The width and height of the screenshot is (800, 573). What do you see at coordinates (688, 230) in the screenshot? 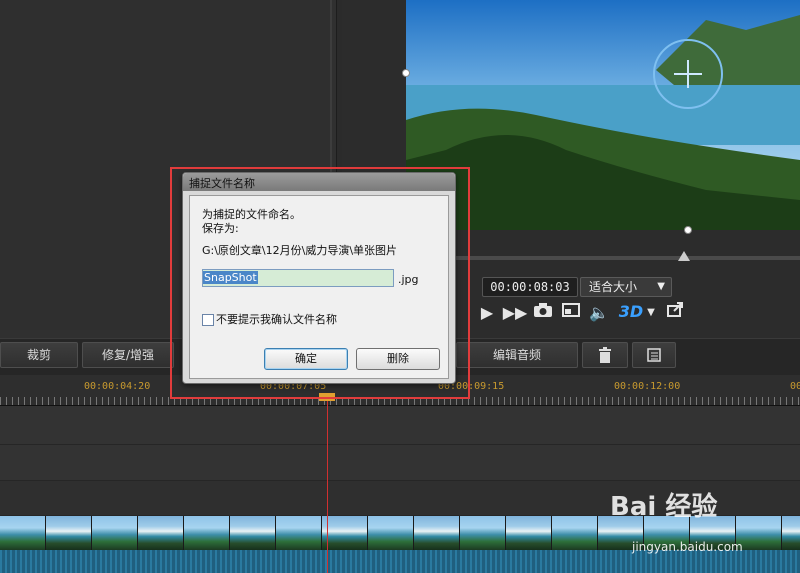
I see `resize-handle-bottom` at bounding box center [688, 230].